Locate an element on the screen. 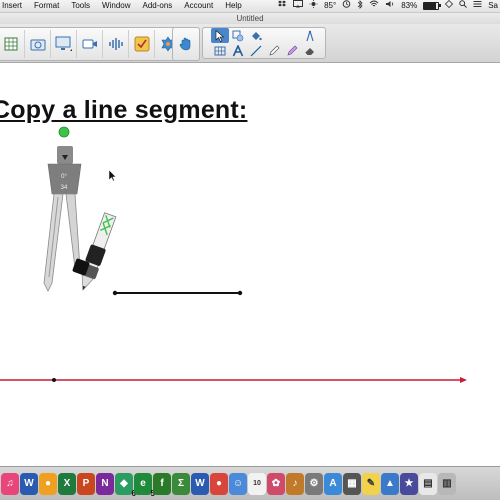  eraser-shape-icon is located at coordinates (274, 35).